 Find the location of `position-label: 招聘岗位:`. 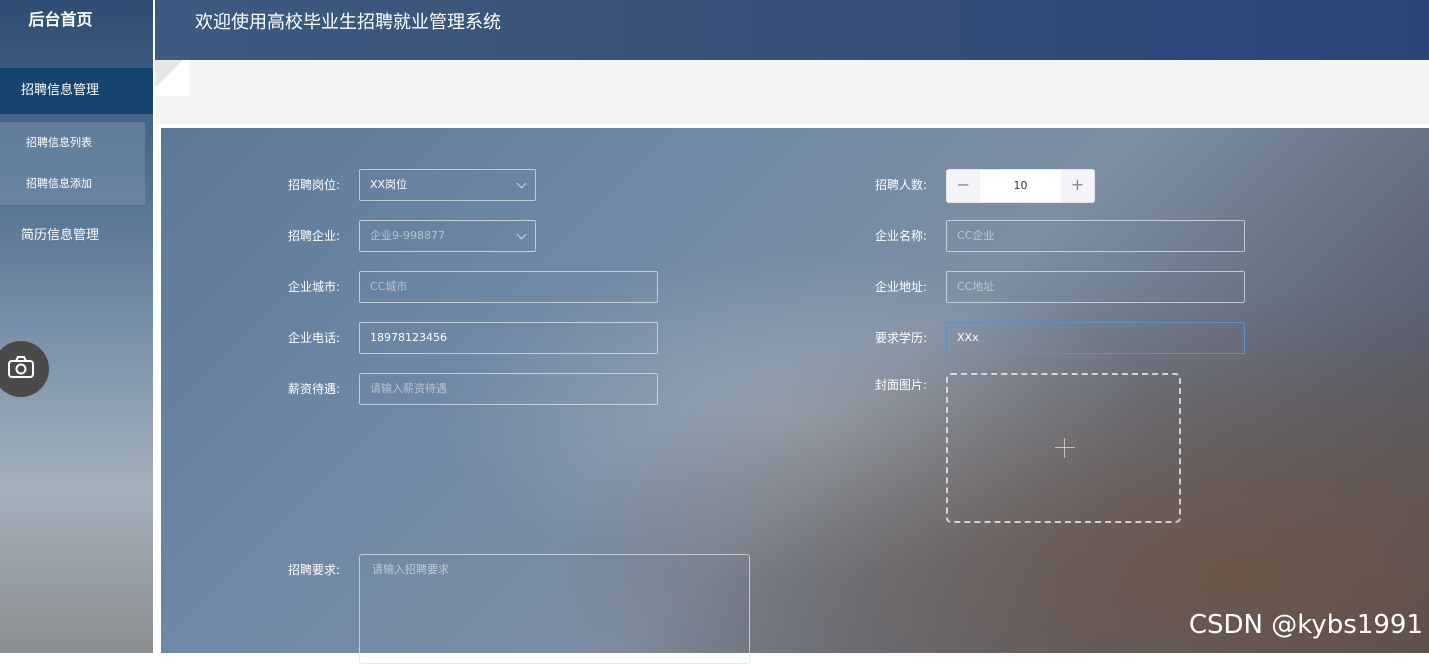

position-label: 招聘岗位: is located at coordinates (314, 185).